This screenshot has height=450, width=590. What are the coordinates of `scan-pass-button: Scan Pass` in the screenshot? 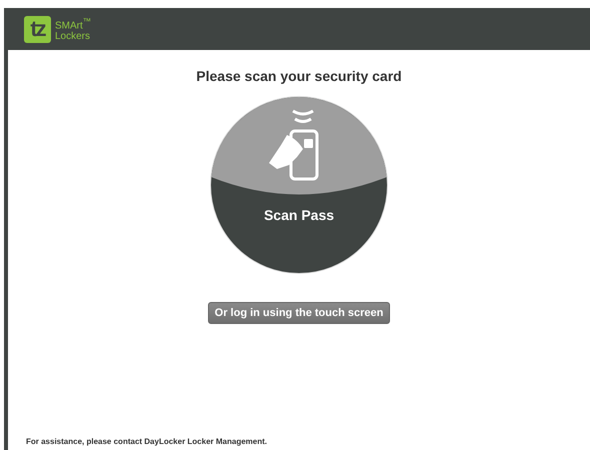 It's located at (299, 185).